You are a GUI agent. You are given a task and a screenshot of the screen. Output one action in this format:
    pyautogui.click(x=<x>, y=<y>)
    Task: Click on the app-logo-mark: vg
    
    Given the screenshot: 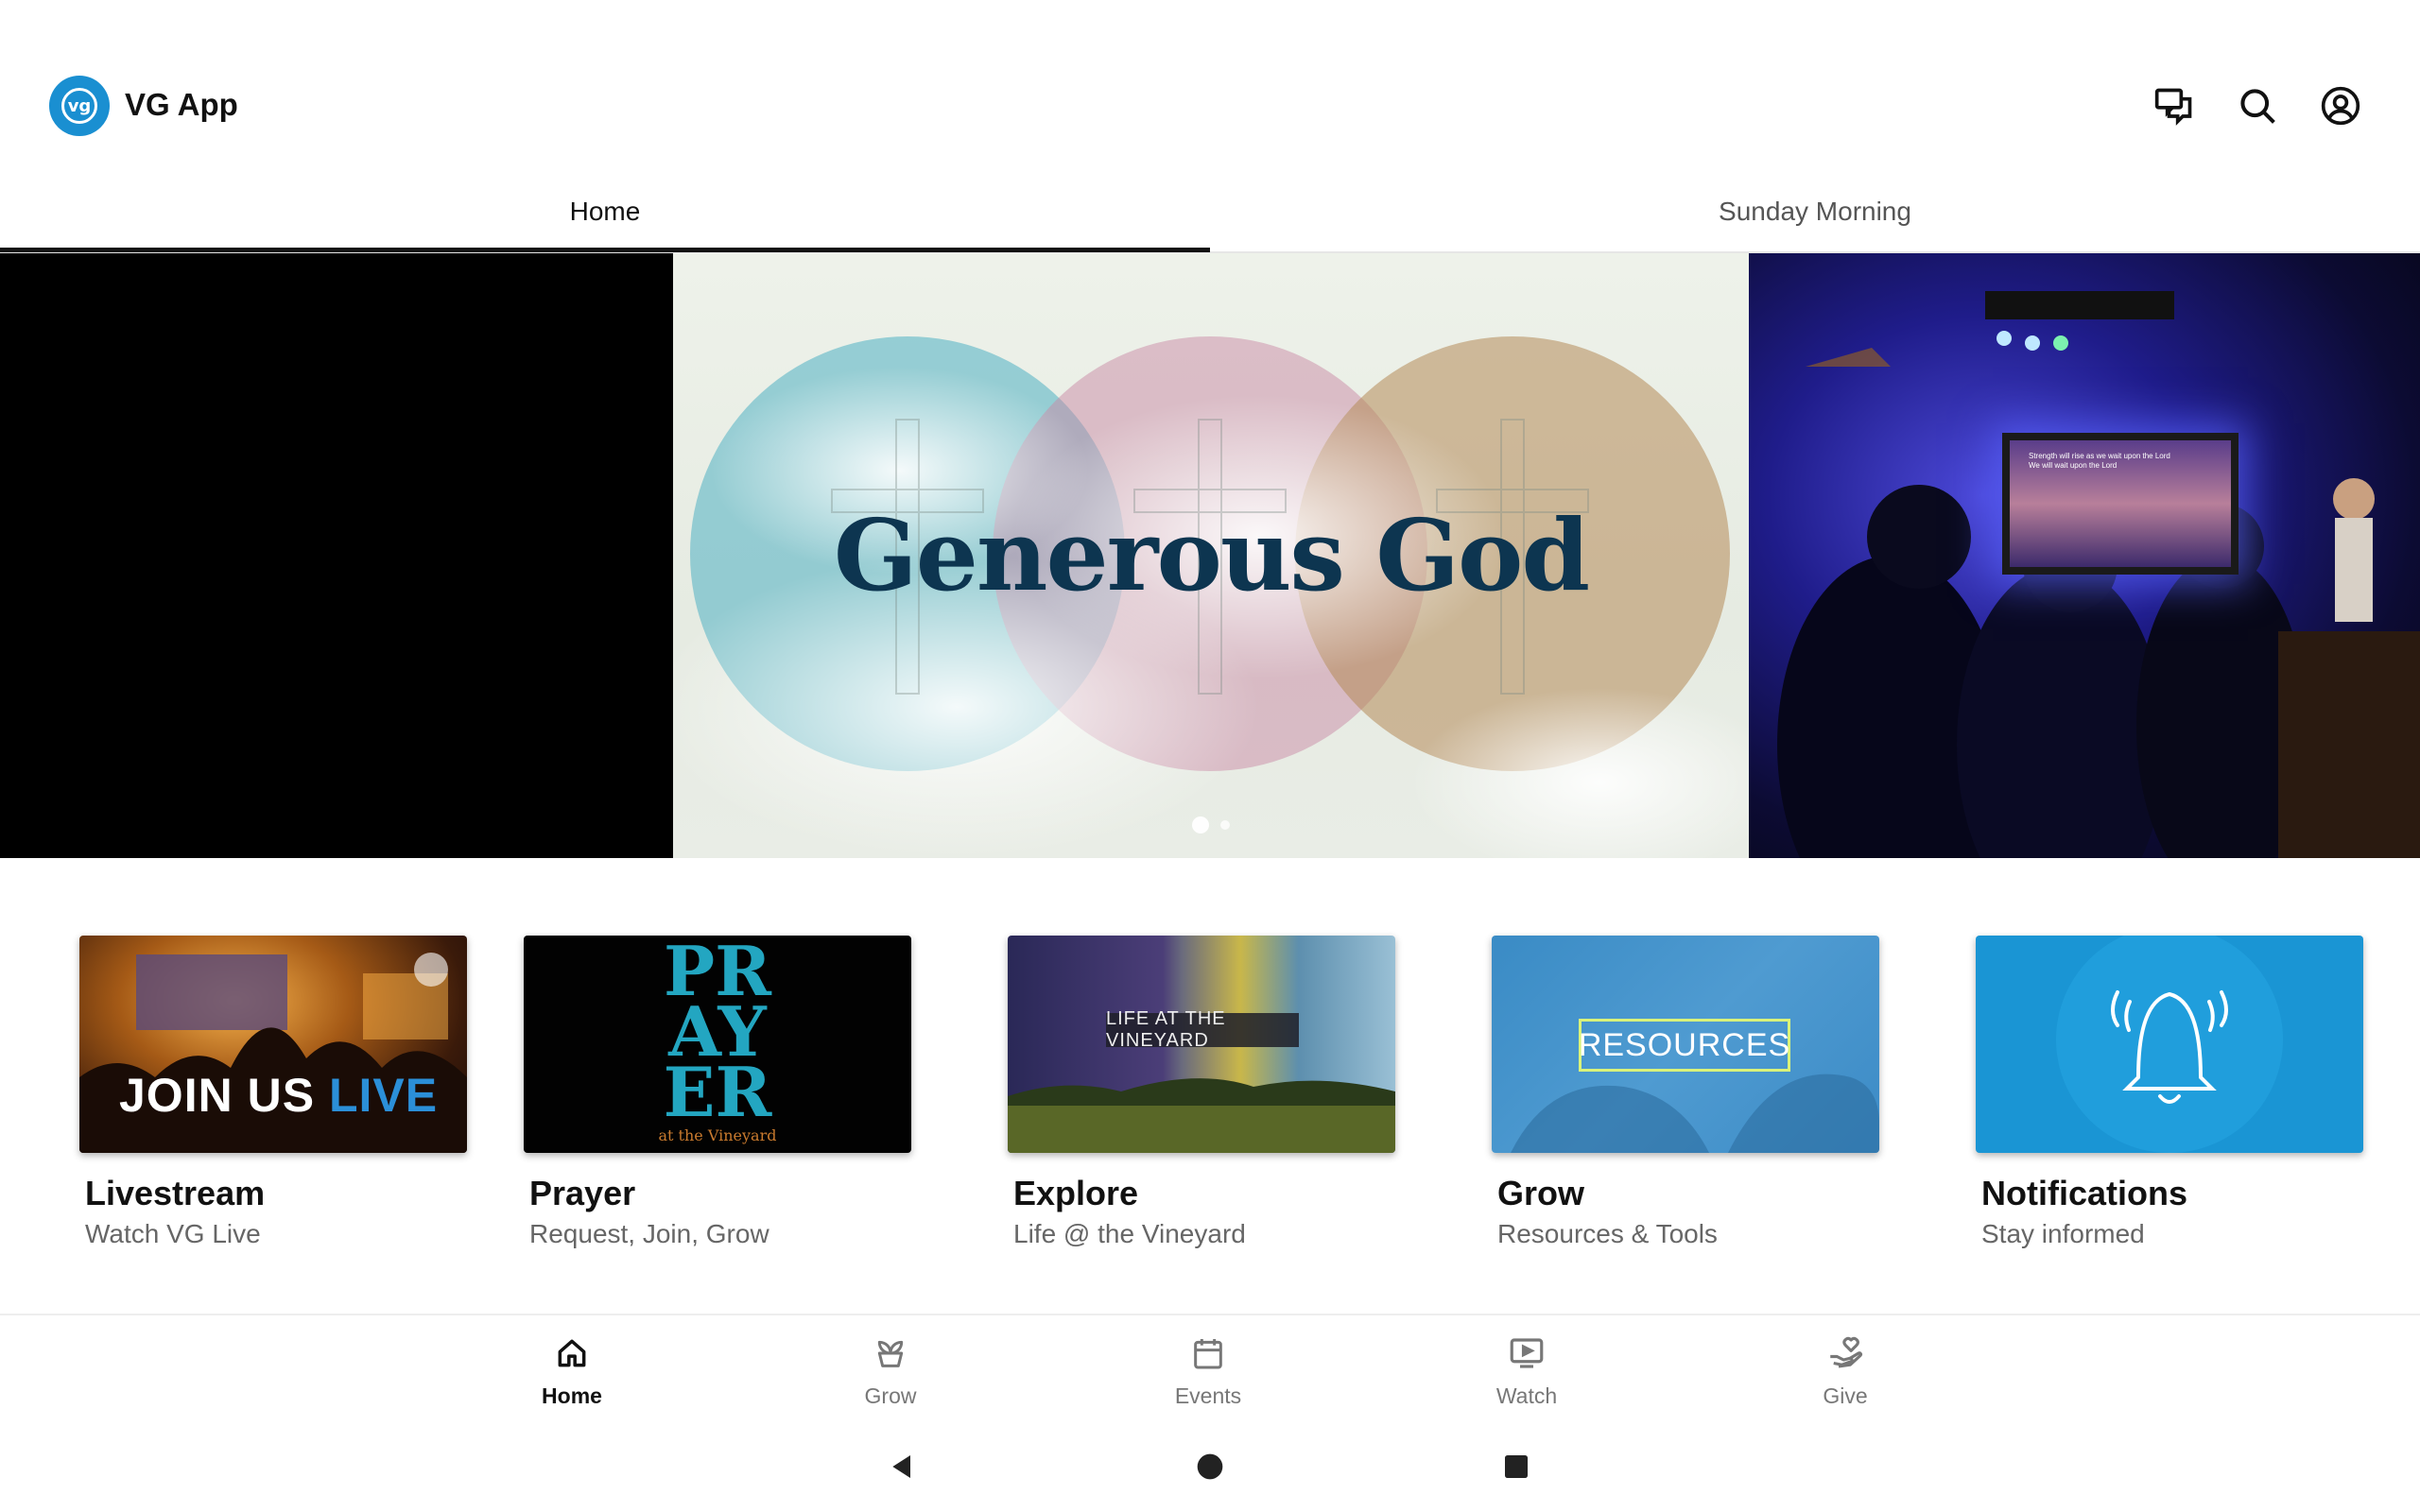 What is the action you would take?
    pyautogui.click(x=79, y=106)
    